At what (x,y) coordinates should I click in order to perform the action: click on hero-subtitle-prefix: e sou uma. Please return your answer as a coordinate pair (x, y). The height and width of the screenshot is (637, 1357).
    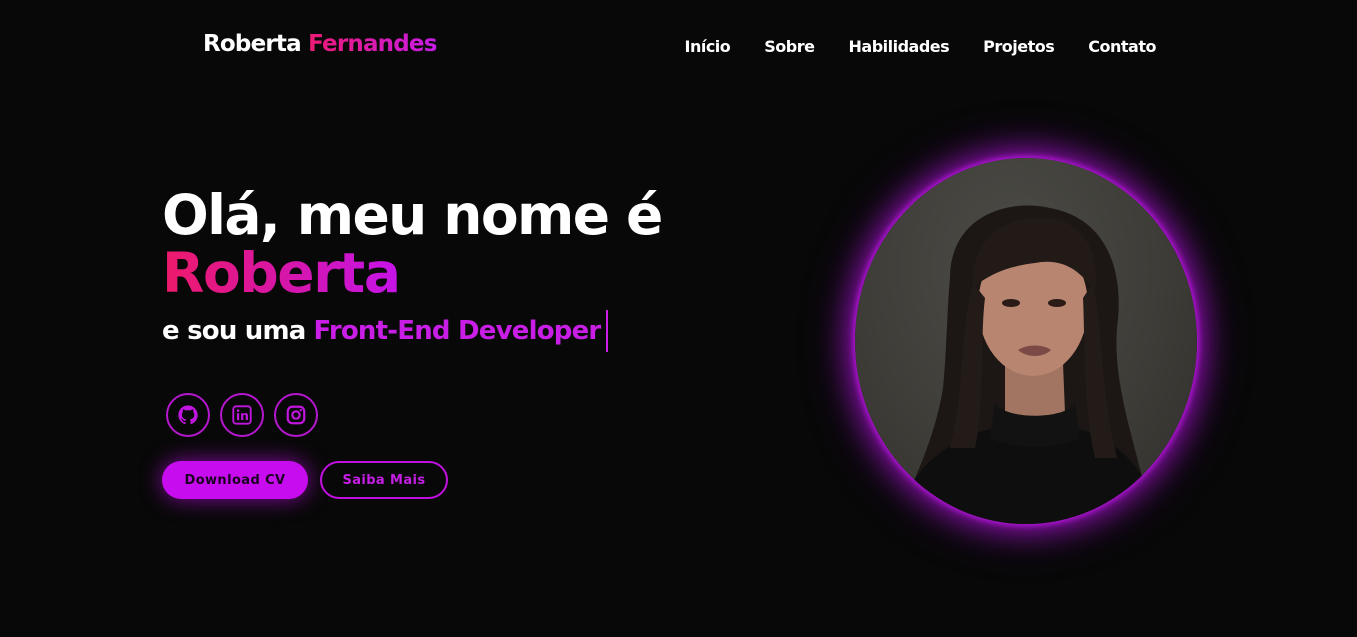
    Looking at the image, I should click on (234, 331).